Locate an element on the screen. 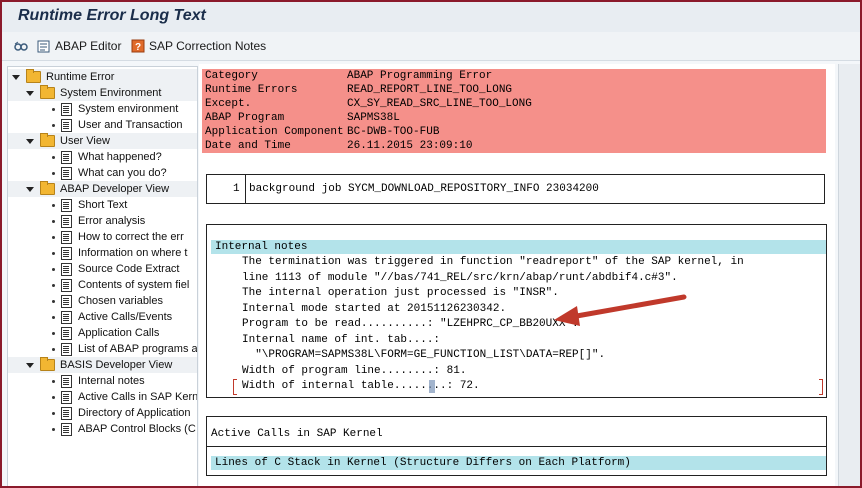  tree-group-basis-developer-view: BASIS Developer View is located at coordinates (102, 365).